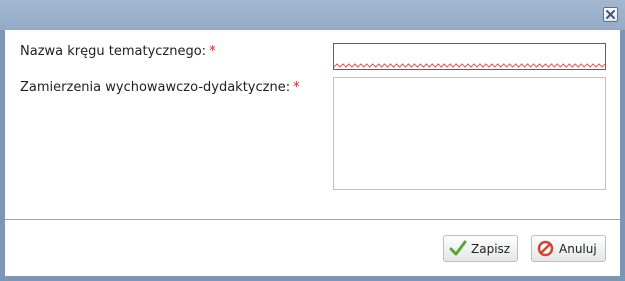  I want to click on save-button-label: Zapisz, so click(491, 249).